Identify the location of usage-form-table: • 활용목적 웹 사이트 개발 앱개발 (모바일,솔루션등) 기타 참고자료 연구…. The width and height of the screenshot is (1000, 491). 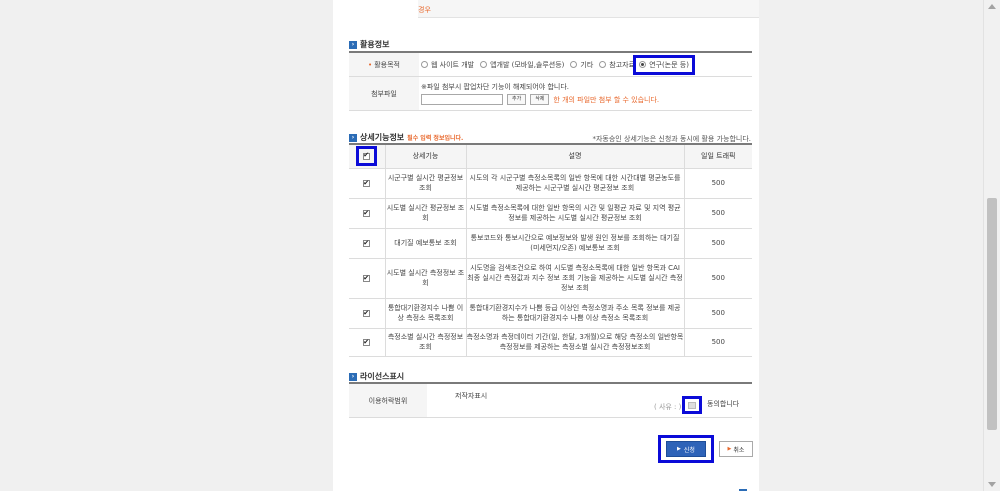
(550, 81).